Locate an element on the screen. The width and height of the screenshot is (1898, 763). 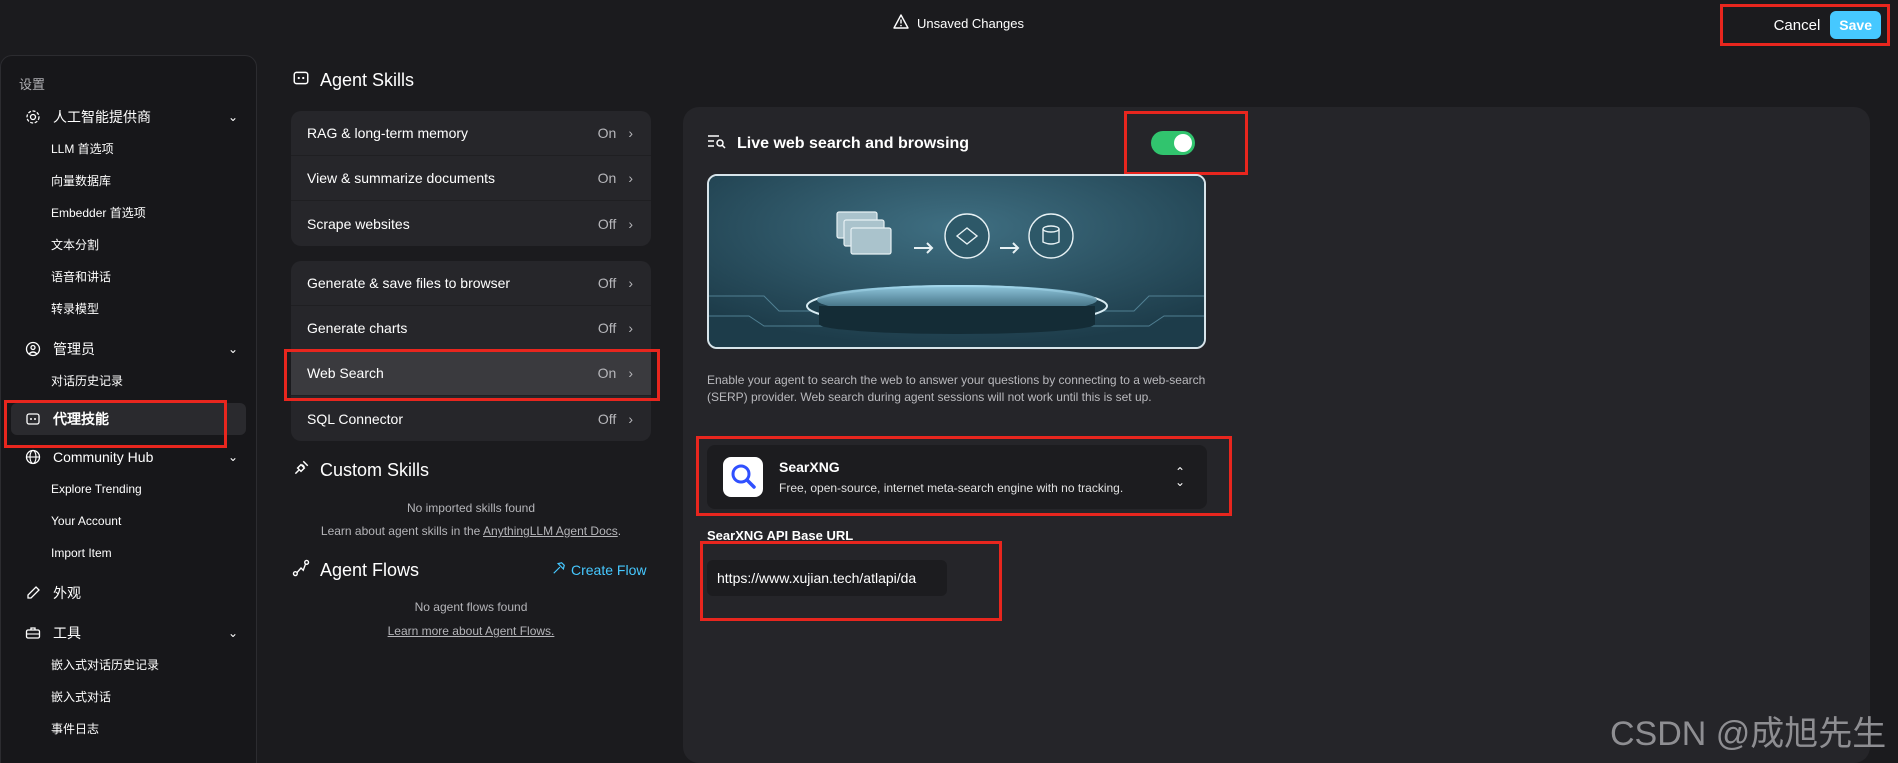
chevron-up-down-icon: ⌃ ⌄ is located at coordinates (1180, 477).